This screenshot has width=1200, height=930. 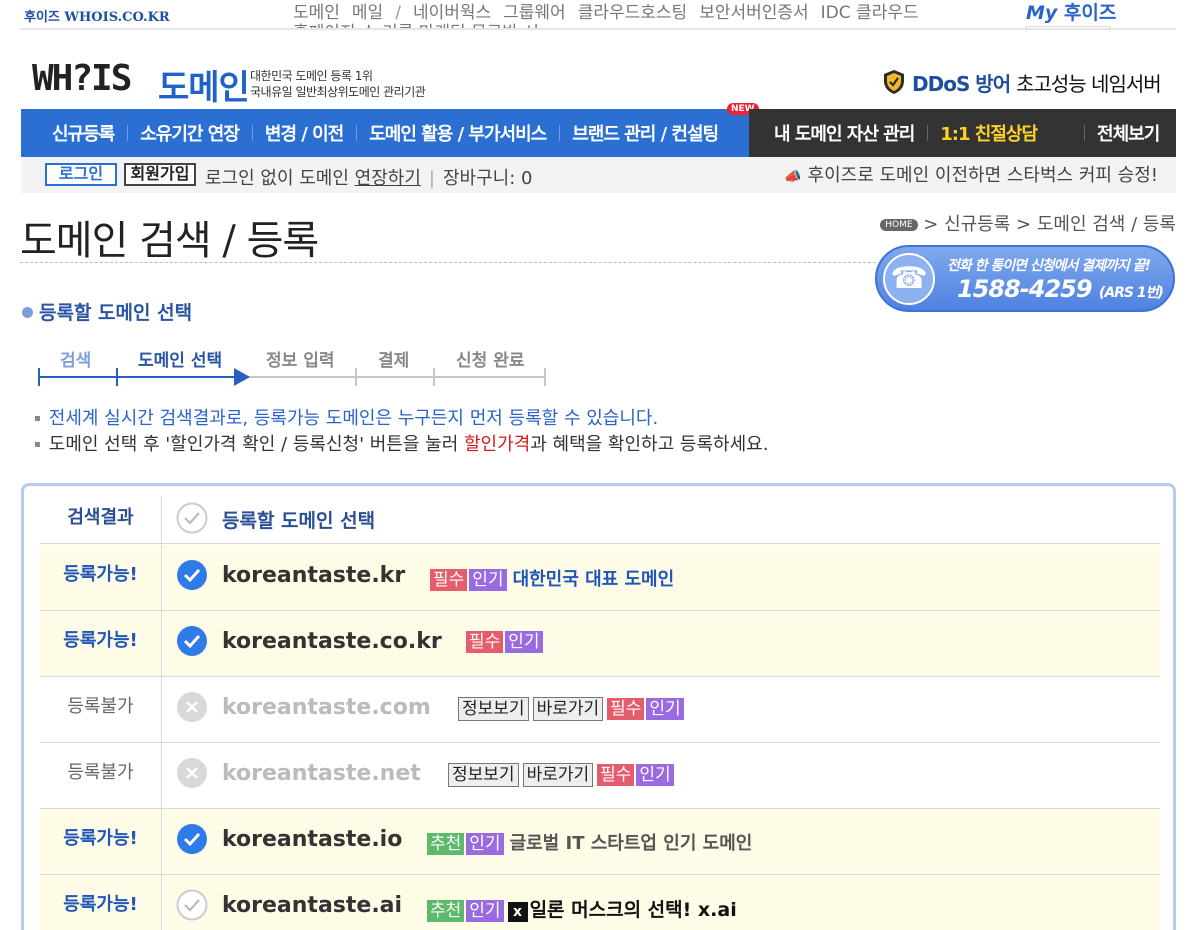 I want to click on top-menu-overflow-row: 홈페이지 스 기름 마케팅 무료반 시, so click(x=416, y=24).